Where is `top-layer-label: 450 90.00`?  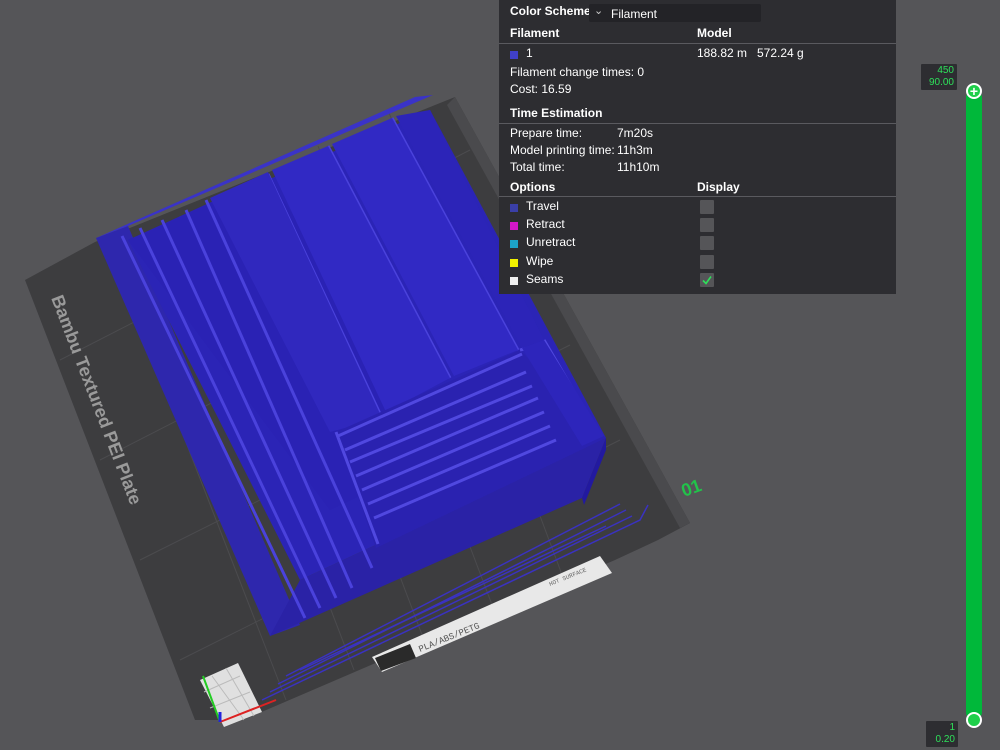
top-layer-label: 450 90.00 is located at coordinates (939, 77).